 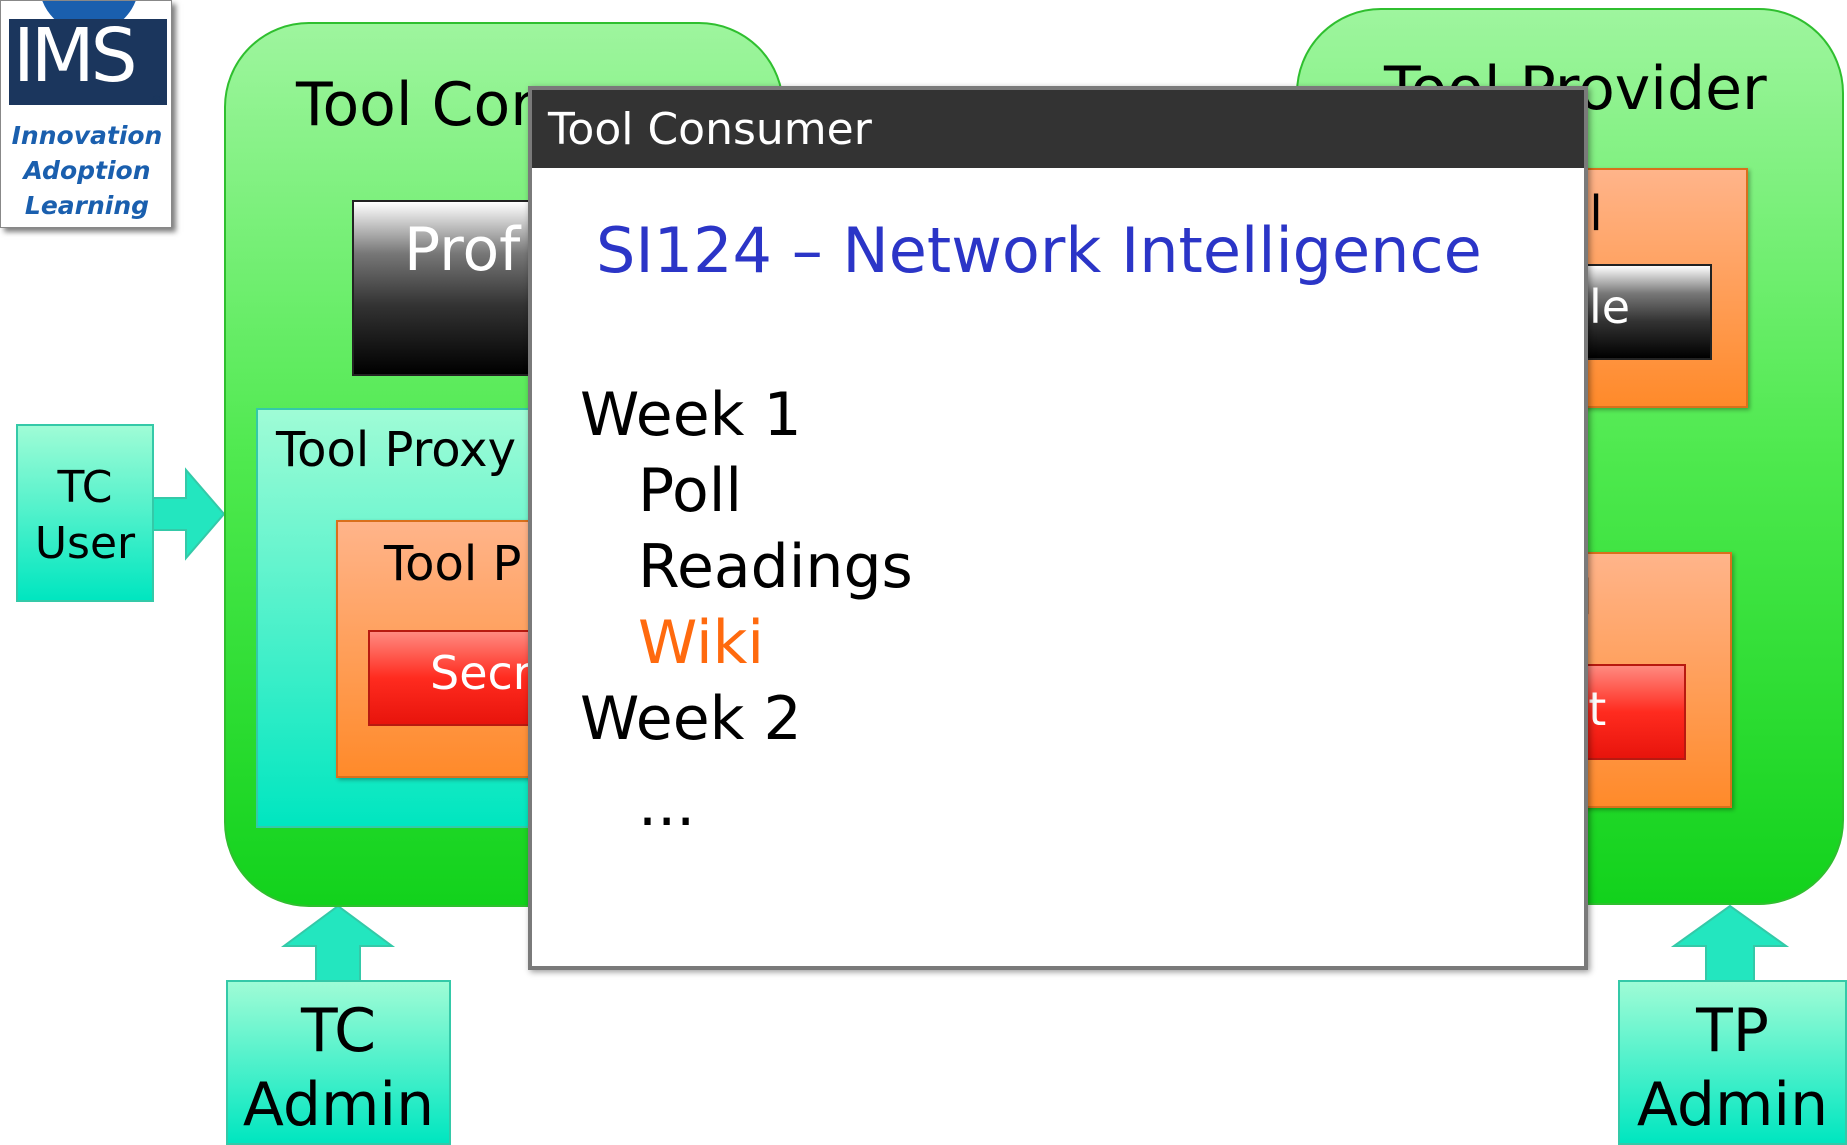 What do you see at coordinates (396, 450) in the screenshot?
I see `tool-proxy-label: Tool Proxy` at bounding box center [396, 450].